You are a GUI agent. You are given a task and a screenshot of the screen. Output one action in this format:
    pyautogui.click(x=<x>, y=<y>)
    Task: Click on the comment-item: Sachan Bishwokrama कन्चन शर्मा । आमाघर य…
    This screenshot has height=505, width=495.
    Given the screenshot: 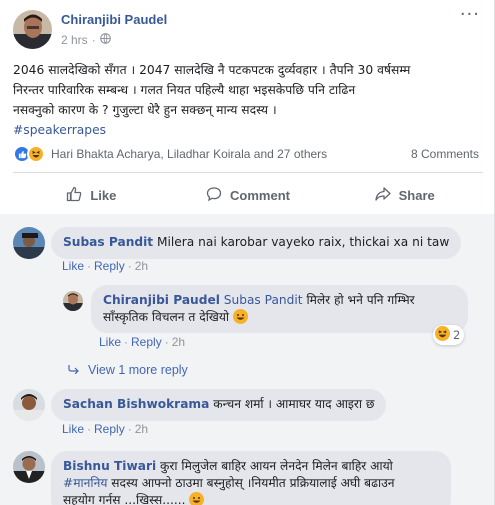 What is the action you would take?
    pyautogui.click(x=200, y=405)
    